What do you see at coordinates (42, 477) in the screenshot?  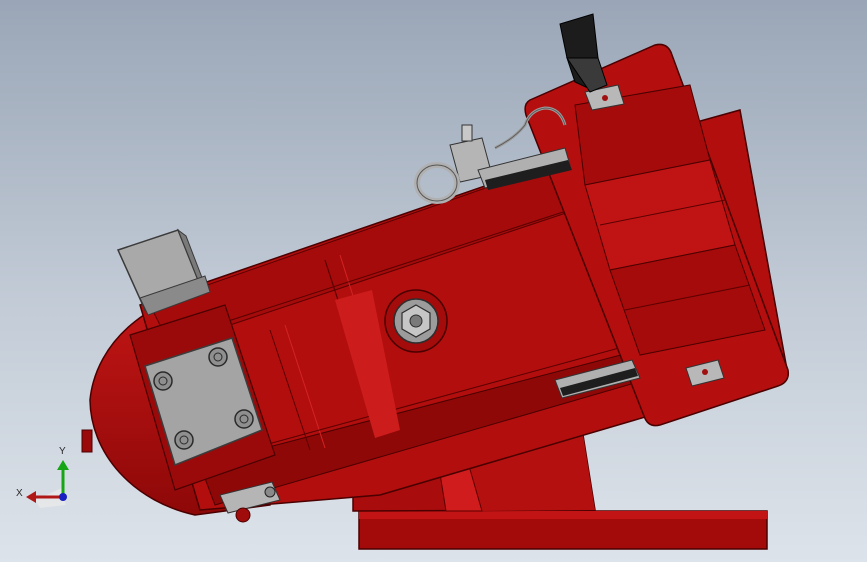 I see `axis-triad: Y X` at bounding box center [42, 477].